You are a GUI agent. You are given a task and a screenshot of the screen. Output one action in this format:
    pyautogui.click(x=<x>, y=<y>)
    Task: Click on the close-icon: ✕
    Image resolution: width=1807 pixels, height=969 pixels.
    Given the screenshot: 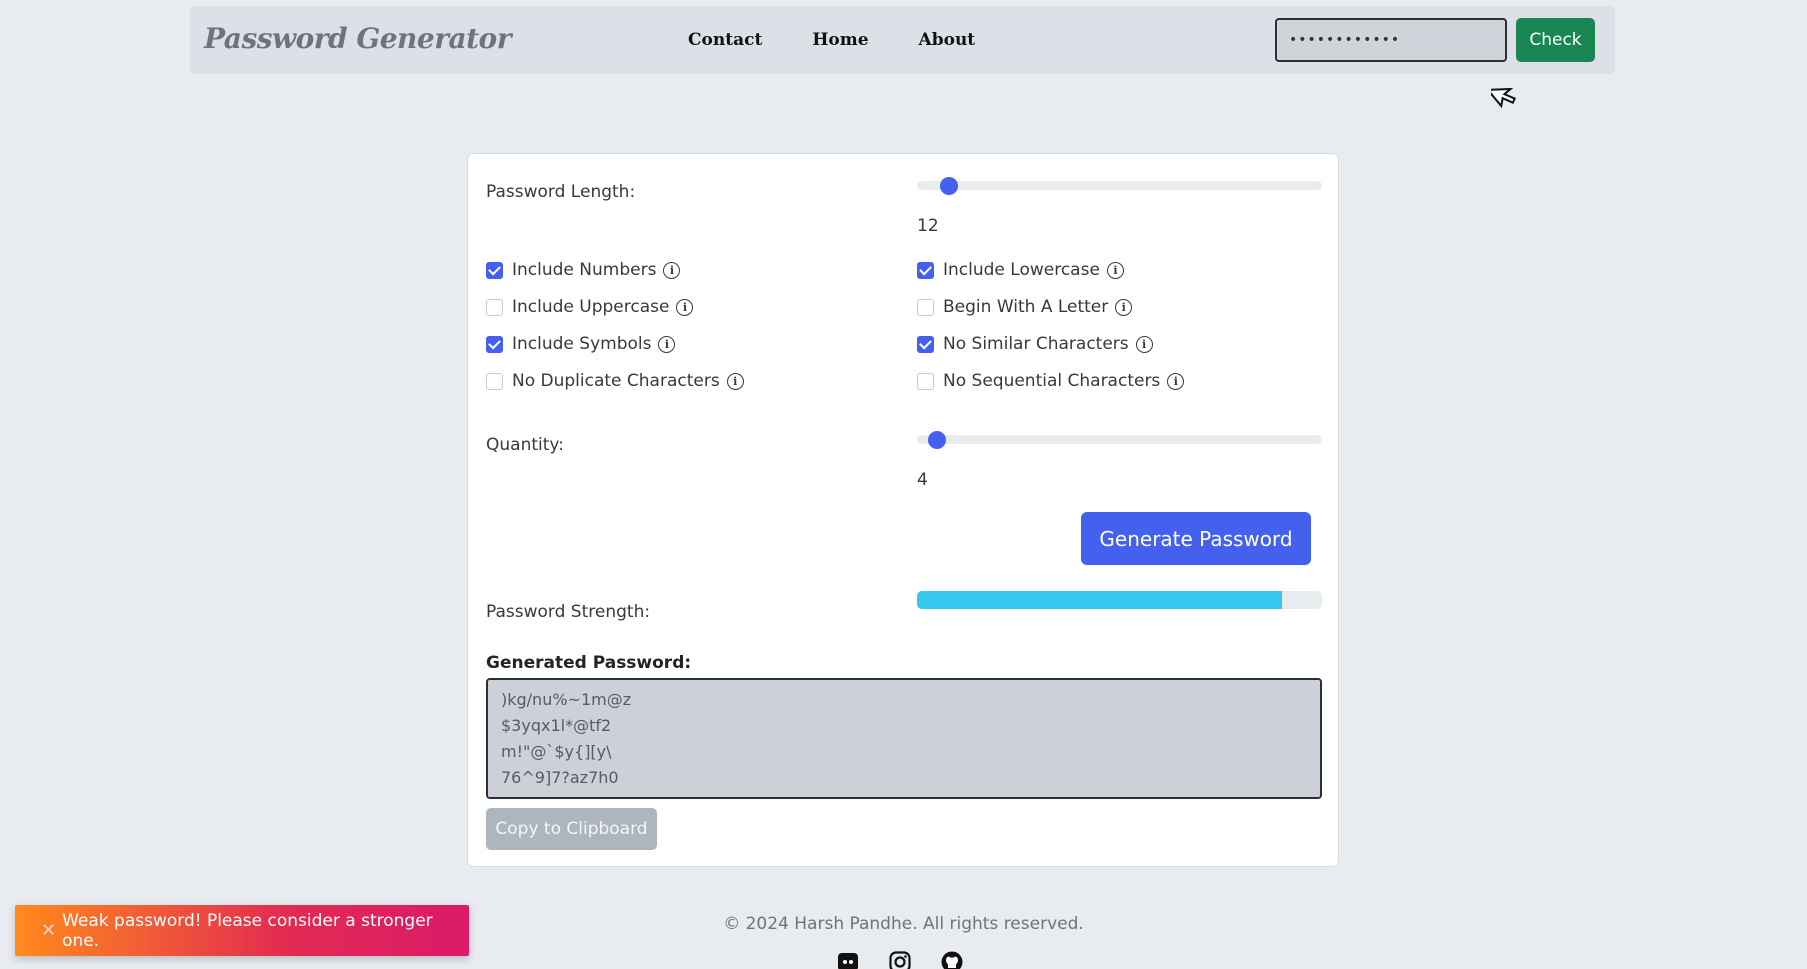 What is the action you would take?
    pyautogui.click(x=48, y=930)
    